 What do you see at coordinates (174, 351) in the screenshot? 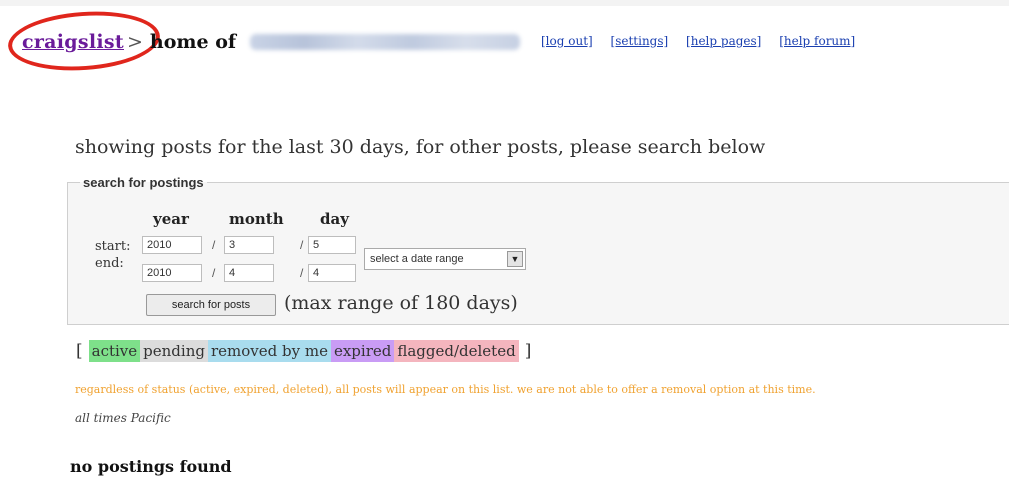
I see `status-pending: pending` at bounding box center [174, 351].